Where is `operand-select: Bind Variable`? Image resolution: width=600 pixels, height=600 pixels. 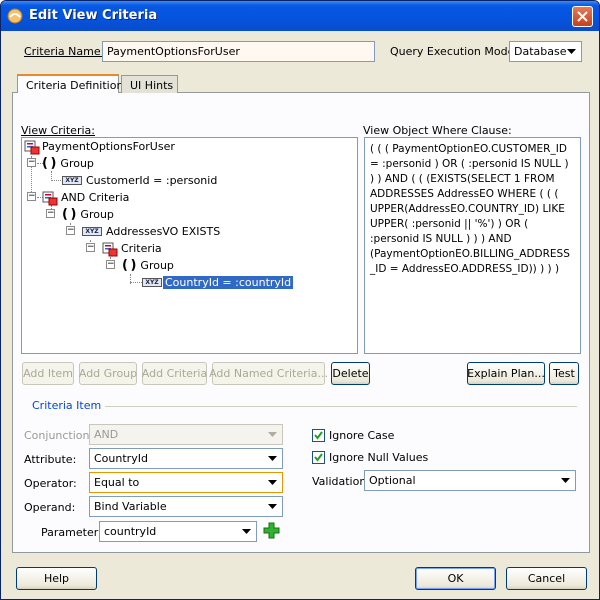
operand-select: Bind Variable is located at coordinates (186, 506).